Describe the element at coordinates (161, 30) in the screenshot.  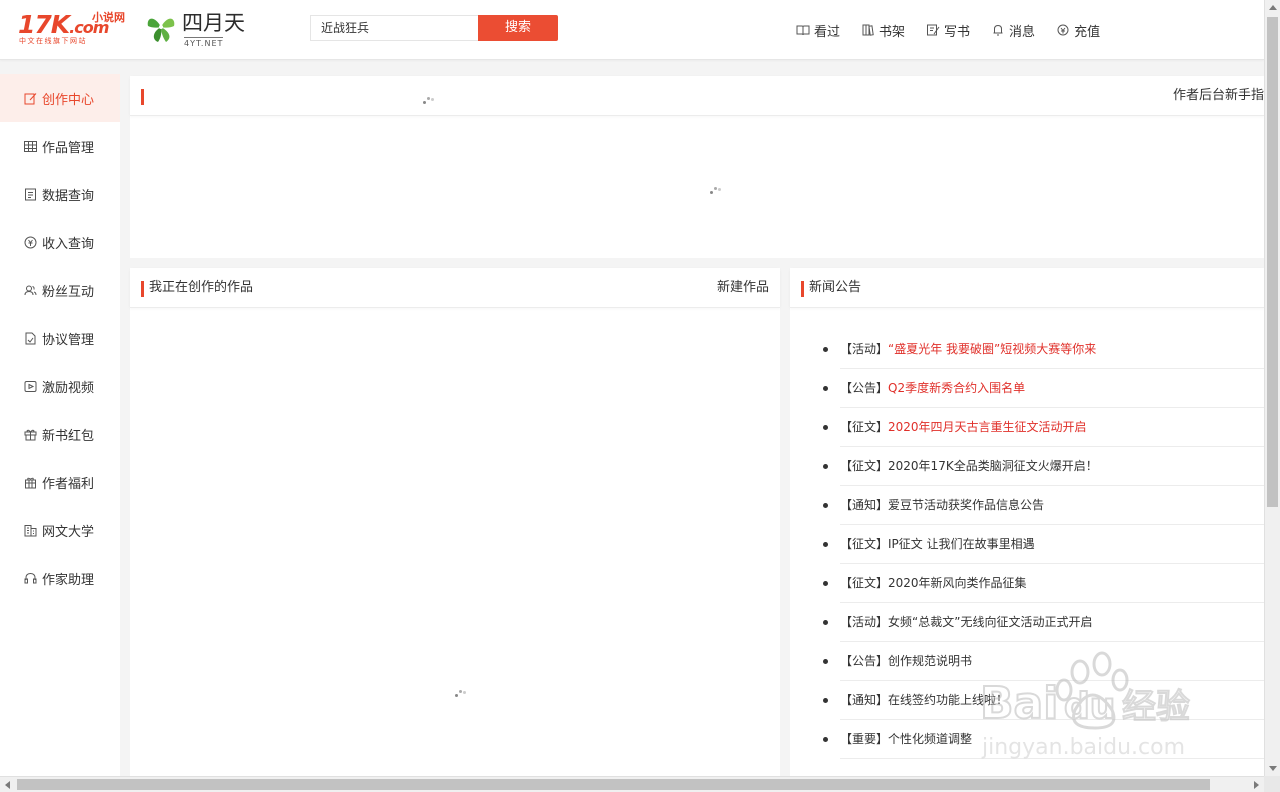
I see `leaf-icon` at that location.